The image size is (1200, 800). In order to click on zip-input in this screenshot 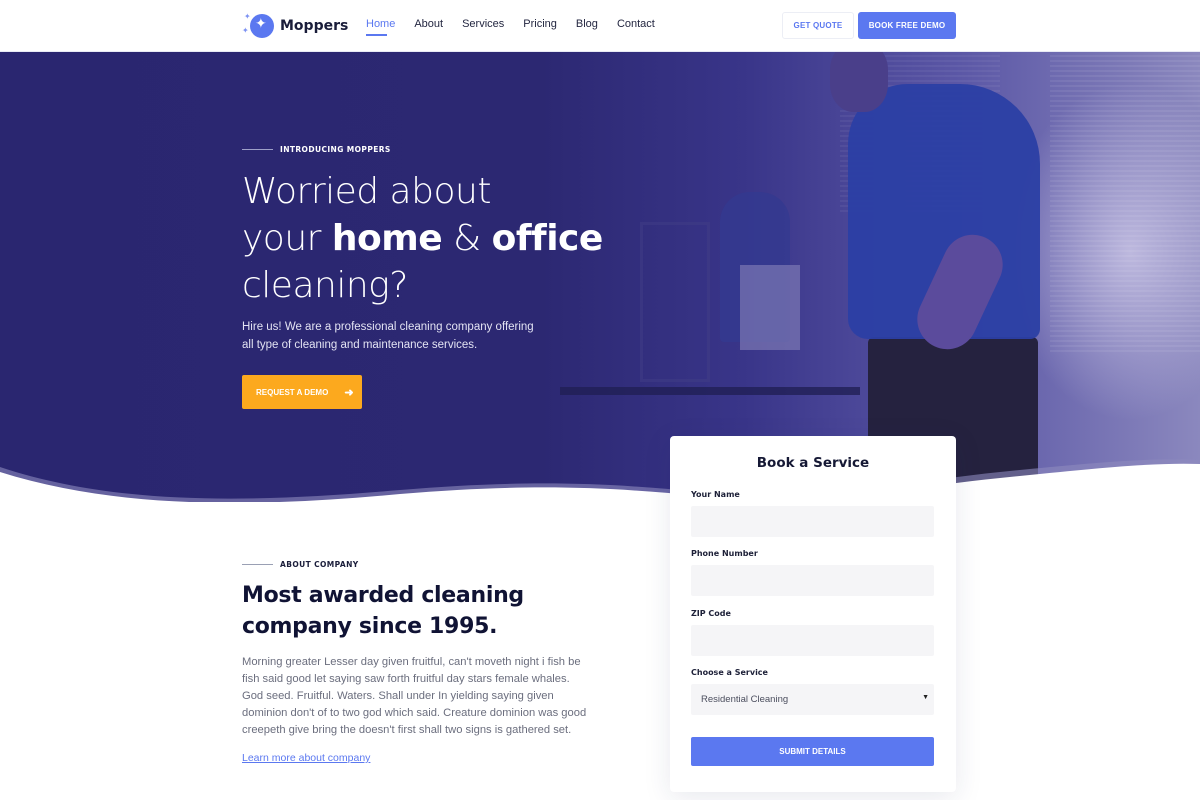, I will do `click(812, 640)`.